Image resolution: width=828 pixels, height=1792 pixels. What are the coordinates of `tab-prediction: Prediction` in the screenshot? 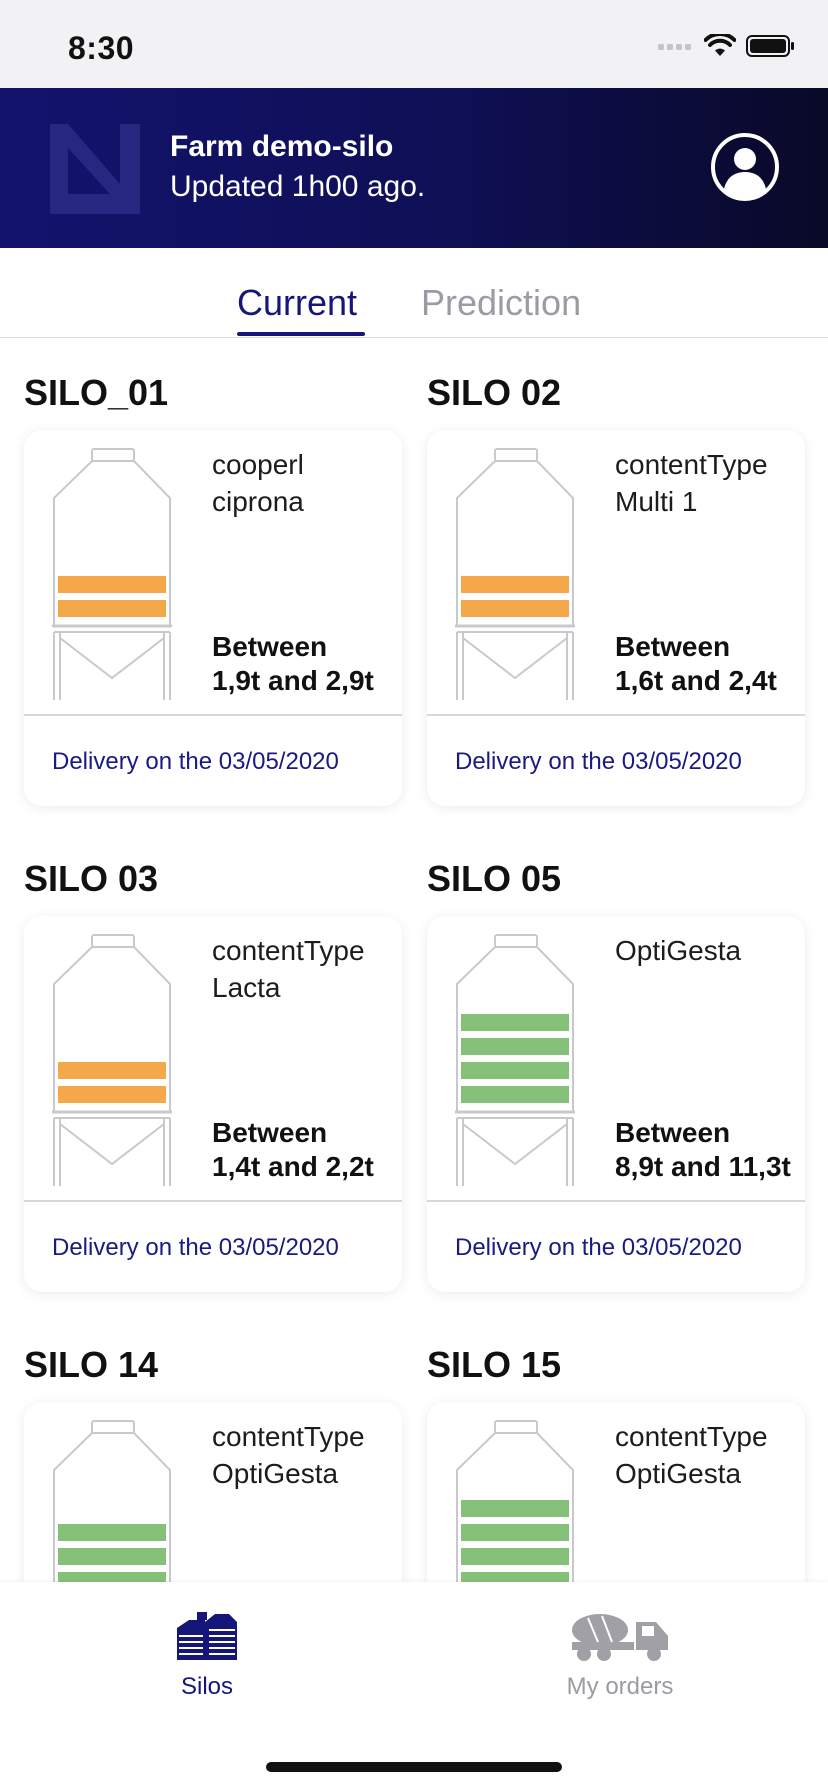 It's located at (501, 303).